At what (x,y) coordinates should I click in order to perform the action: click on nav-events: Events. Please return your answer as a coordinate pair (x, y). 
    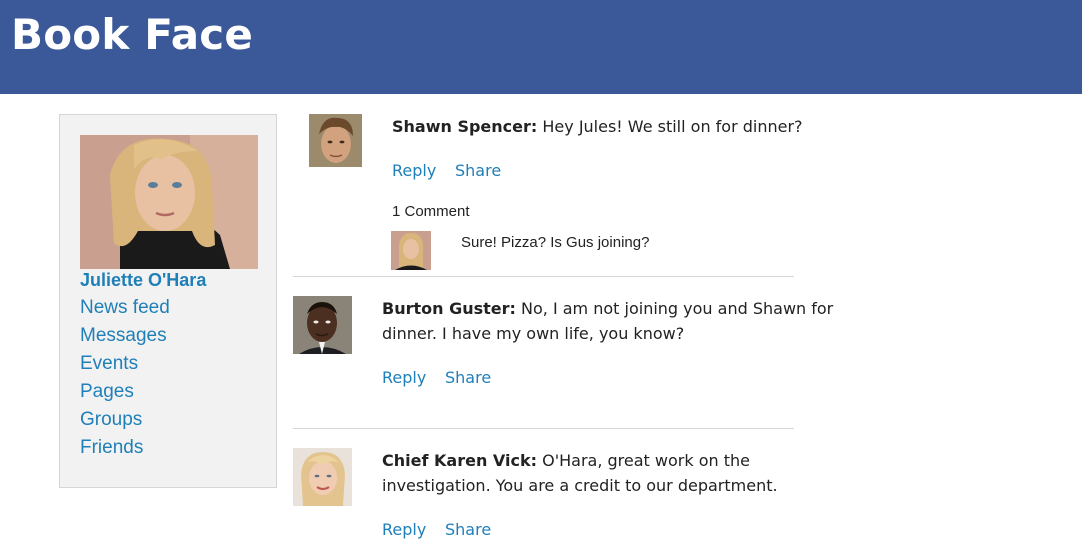
    Looking at the image, I should click on (125, 367).